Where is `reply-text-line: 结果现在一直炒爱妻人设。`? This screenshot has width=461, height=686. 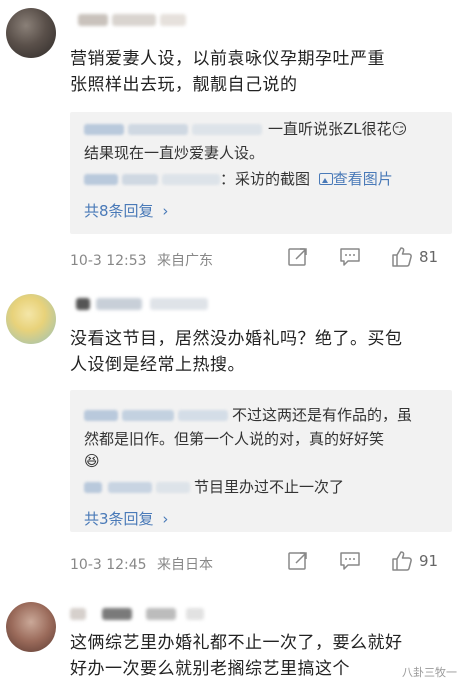 reply-text-line: 结果现在一直炒爱妻人设。 is located at coordinates (174, 153).